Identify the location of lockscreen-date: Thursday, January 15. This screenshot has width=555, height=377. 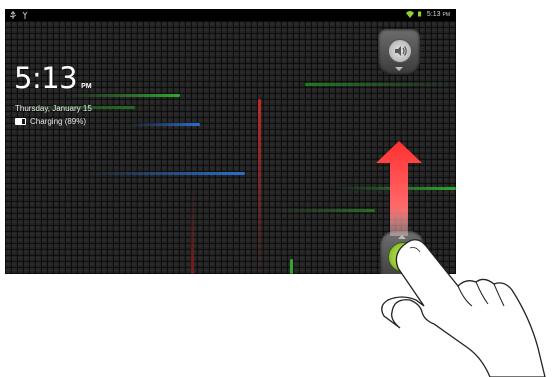
(53, 108).